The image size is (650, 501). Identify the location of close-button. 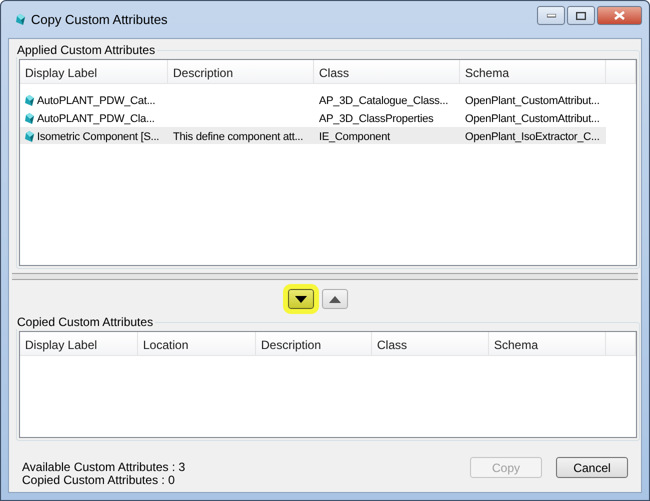
(619, 15).